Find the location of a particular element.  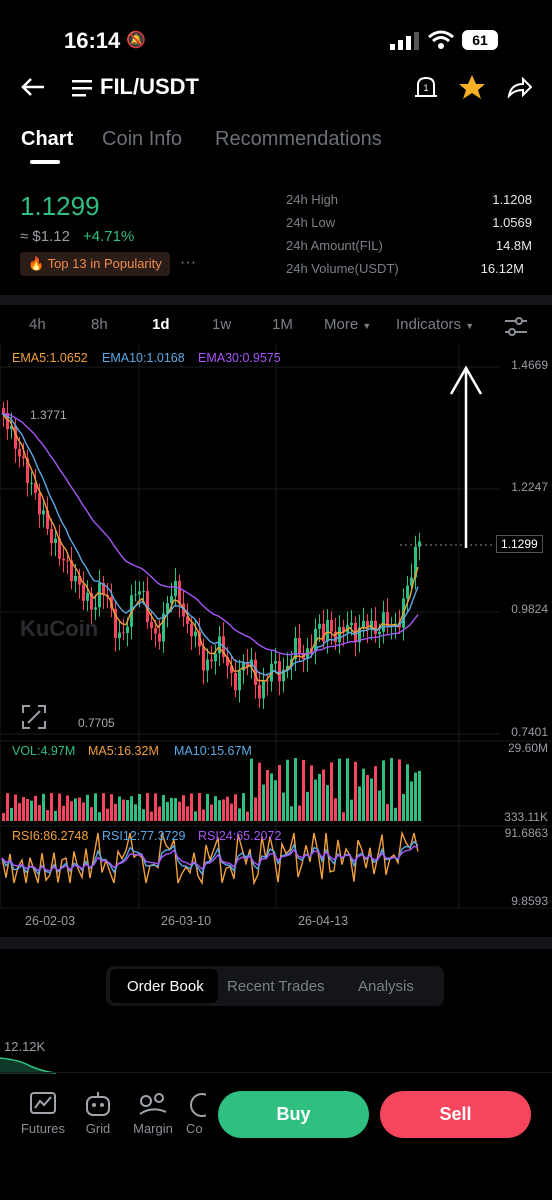

tab-recommendations: Recommendations is located at coordinates (298, 139).